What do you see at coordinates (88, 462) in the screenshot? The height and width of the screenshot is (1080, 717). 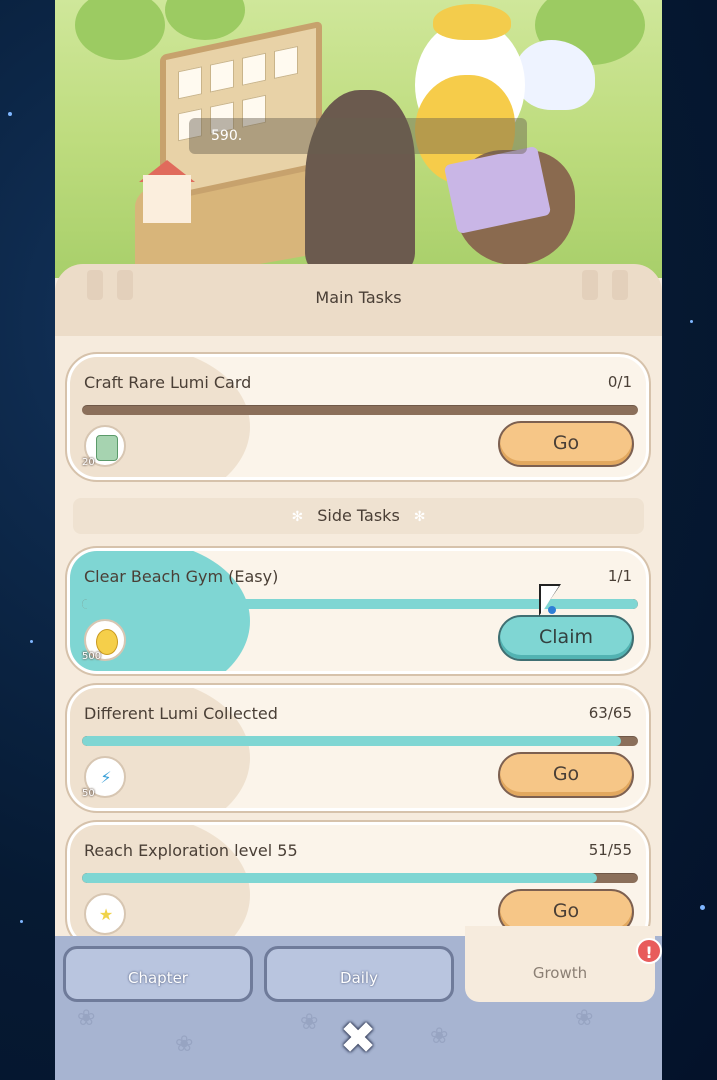 I see `reward-amount: 20` at bounding box center [88, 462].